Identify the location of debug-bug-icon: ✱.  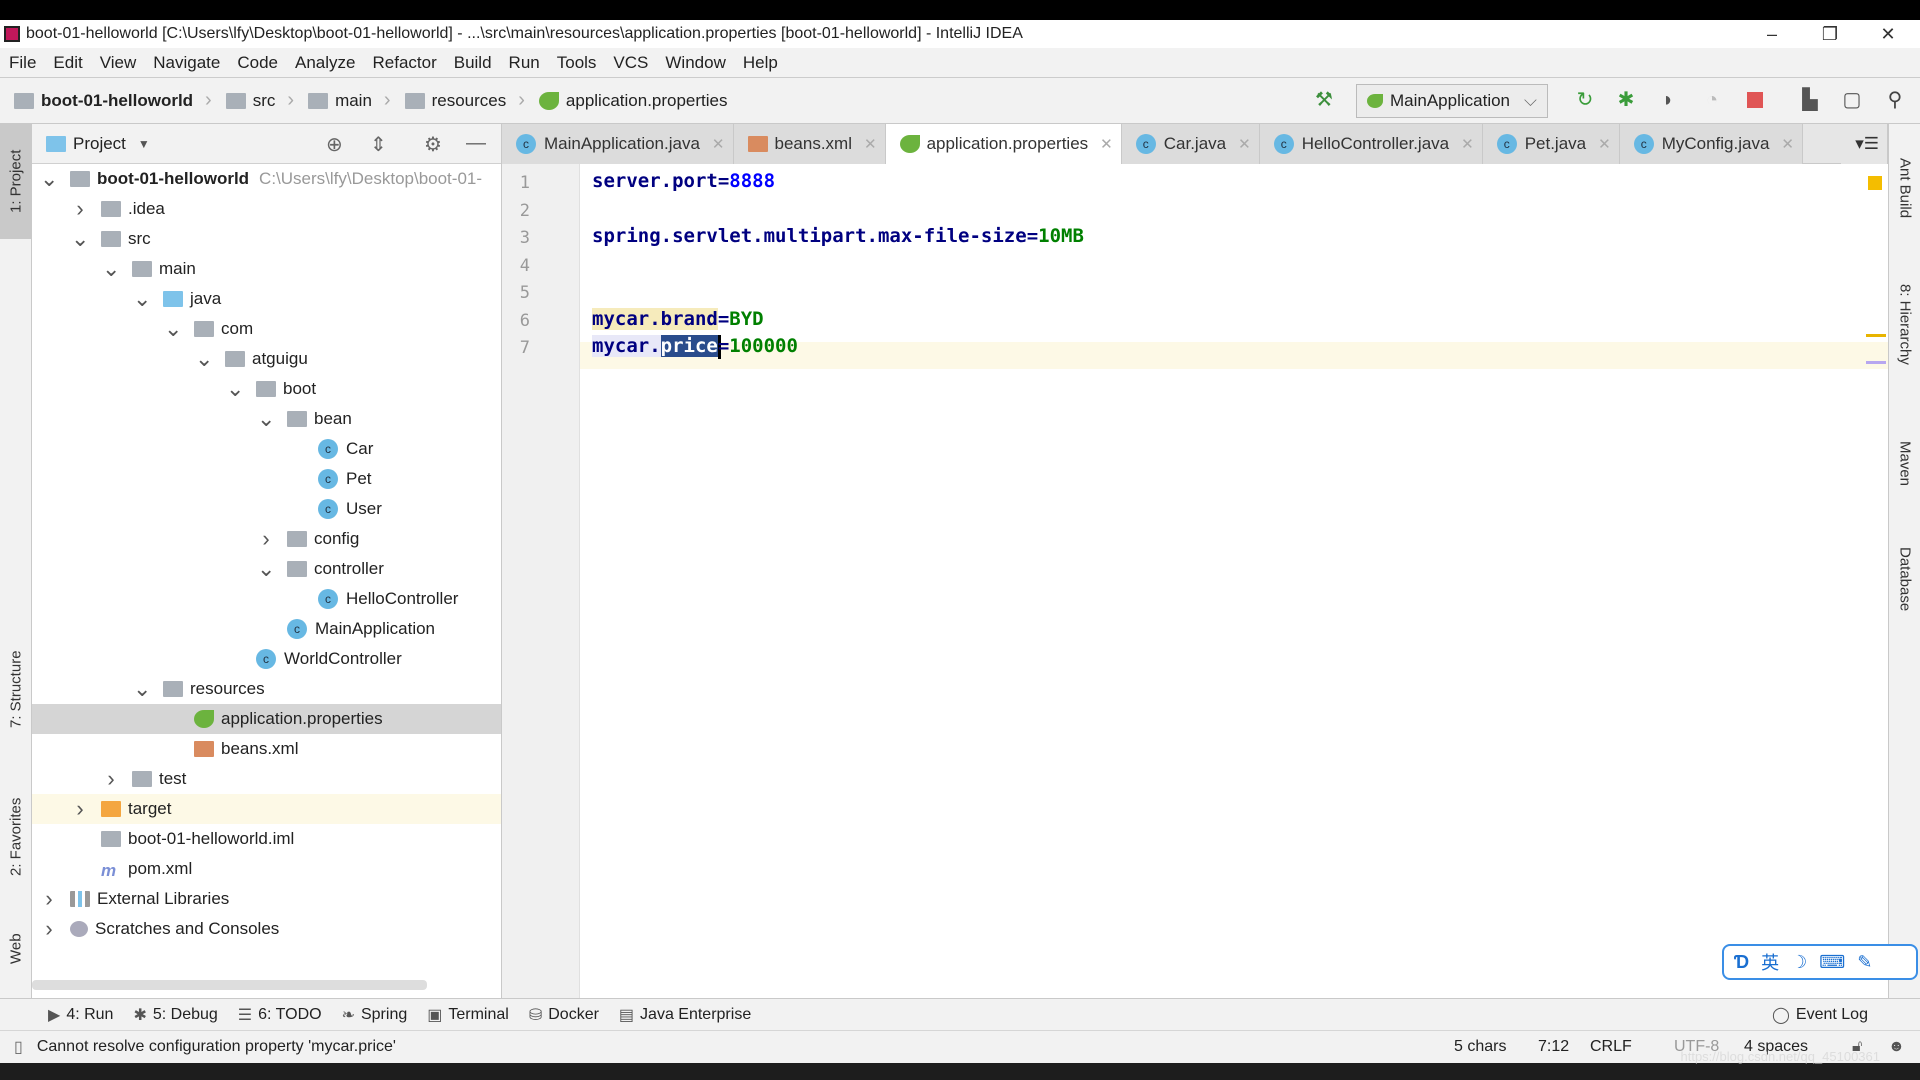
(1626, 100).